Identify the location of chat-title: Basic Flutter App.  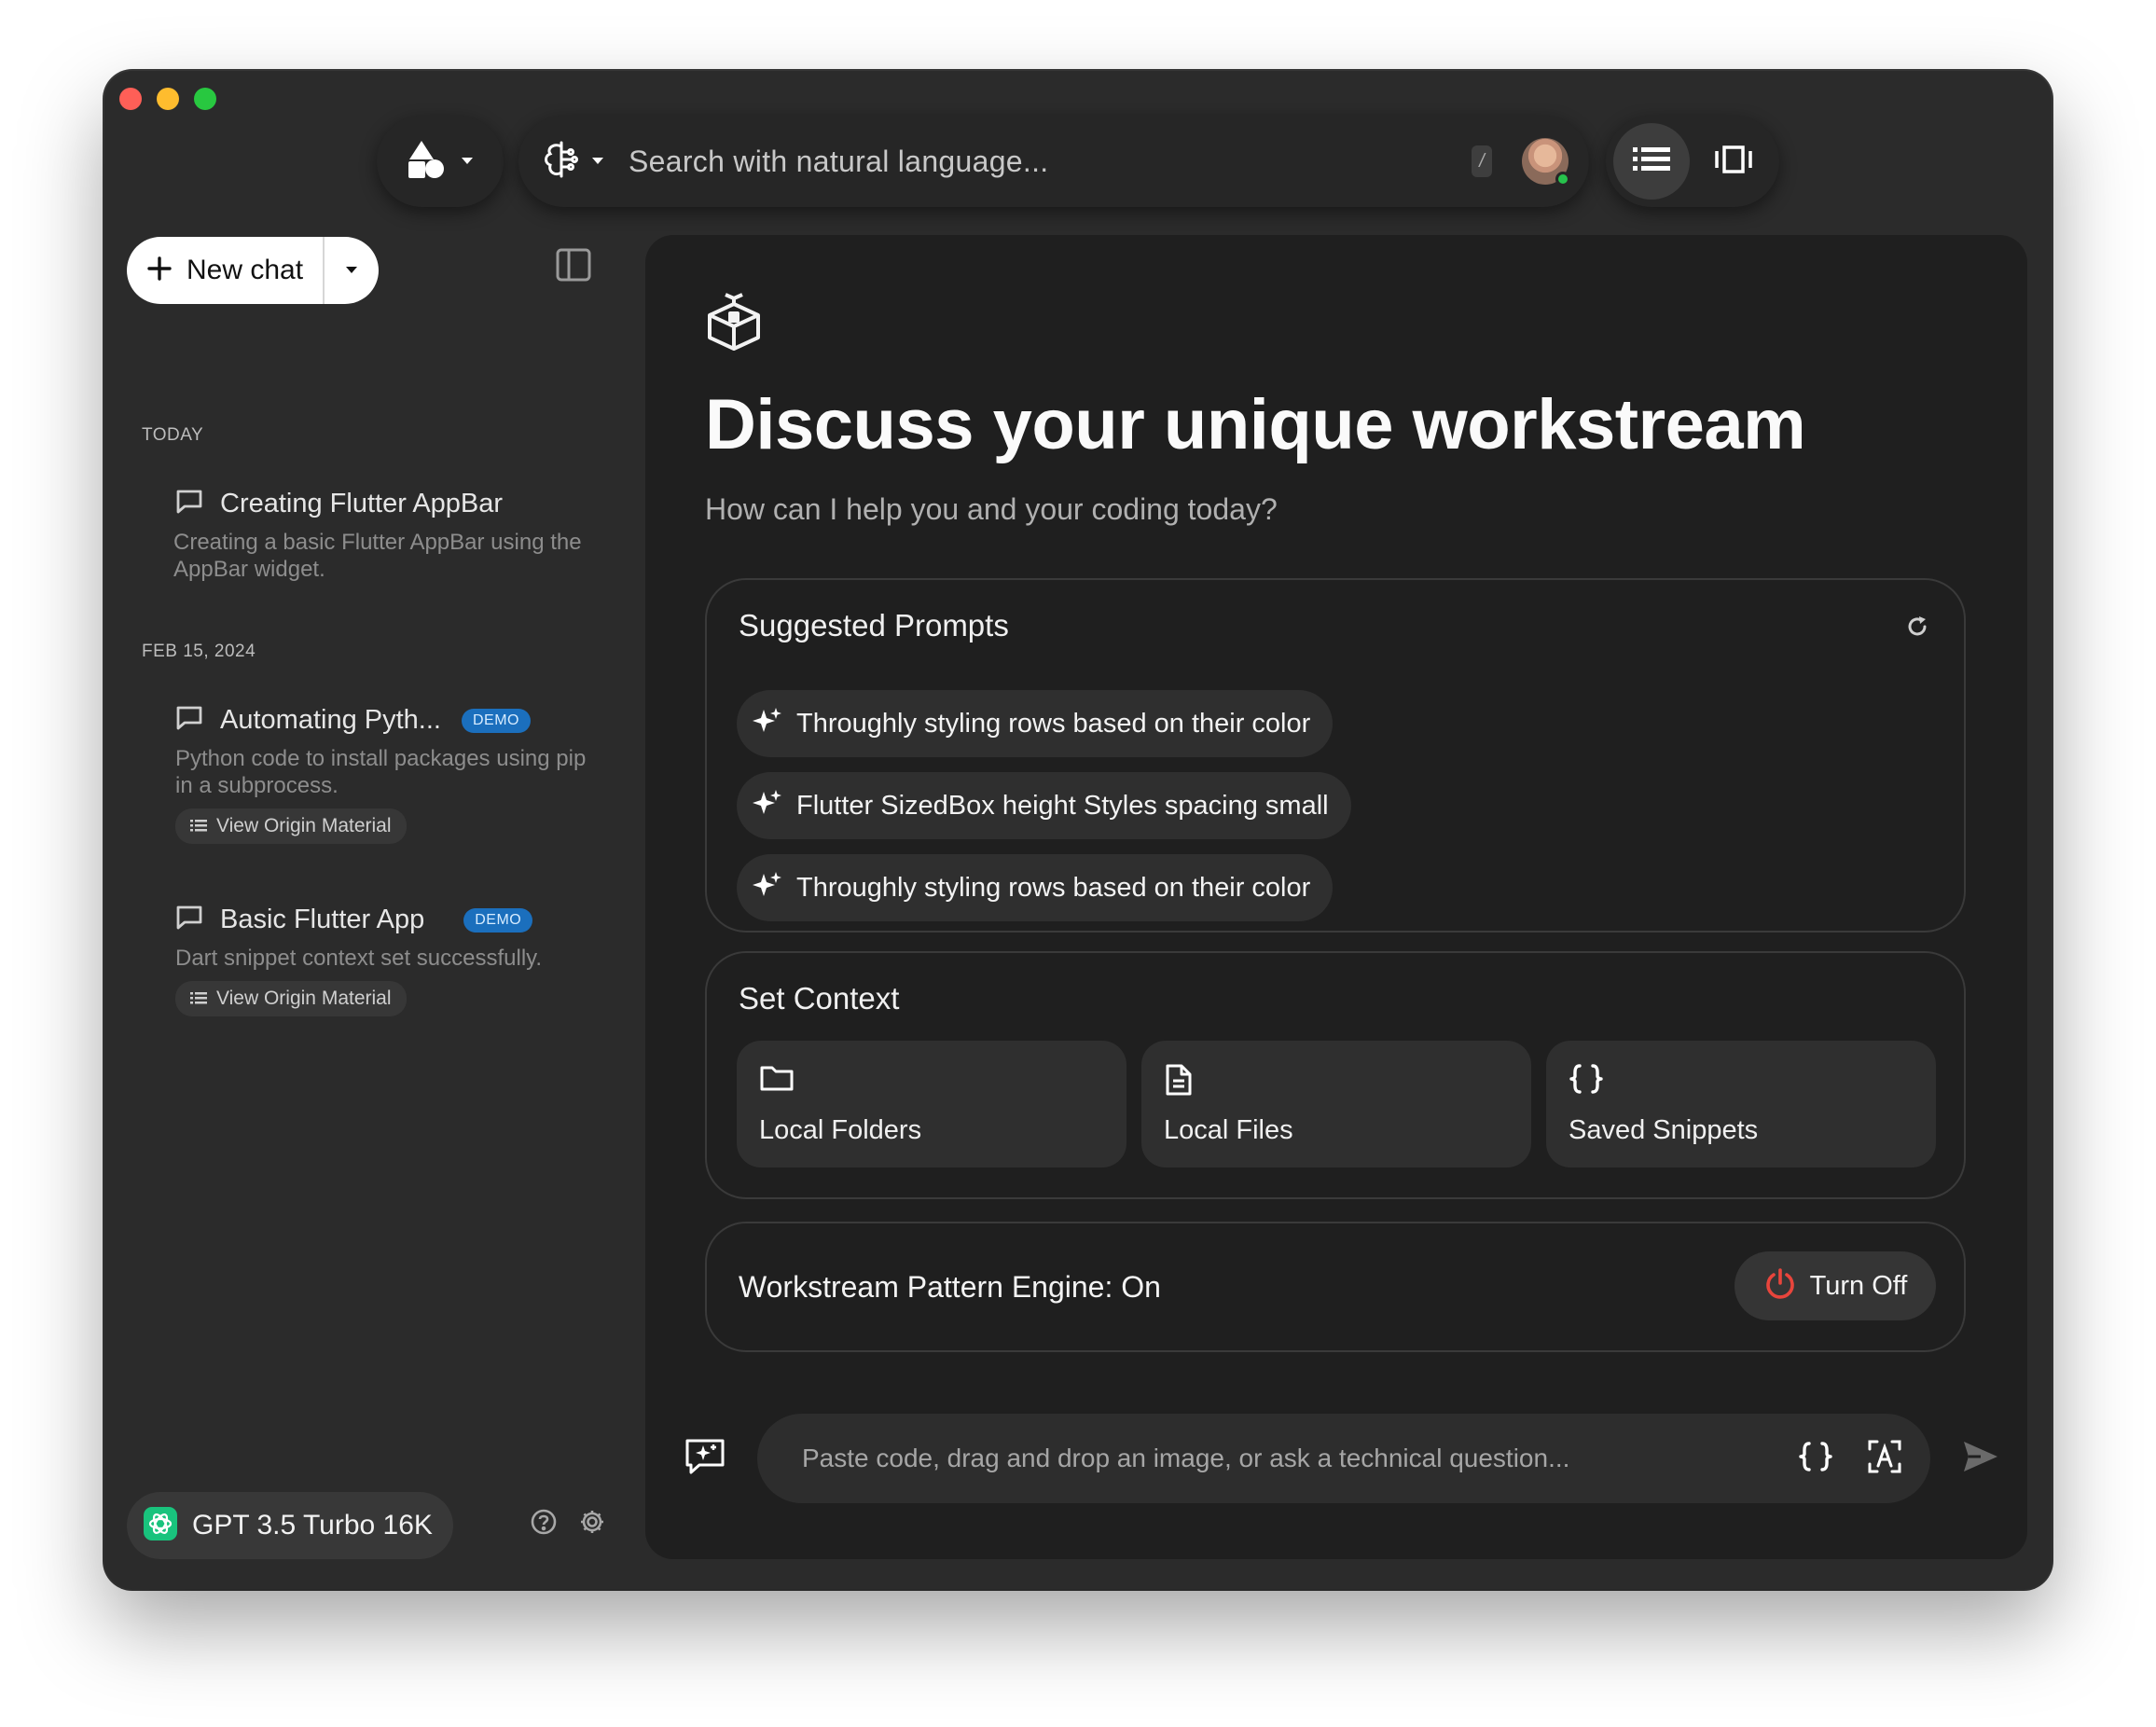
(322, 919).